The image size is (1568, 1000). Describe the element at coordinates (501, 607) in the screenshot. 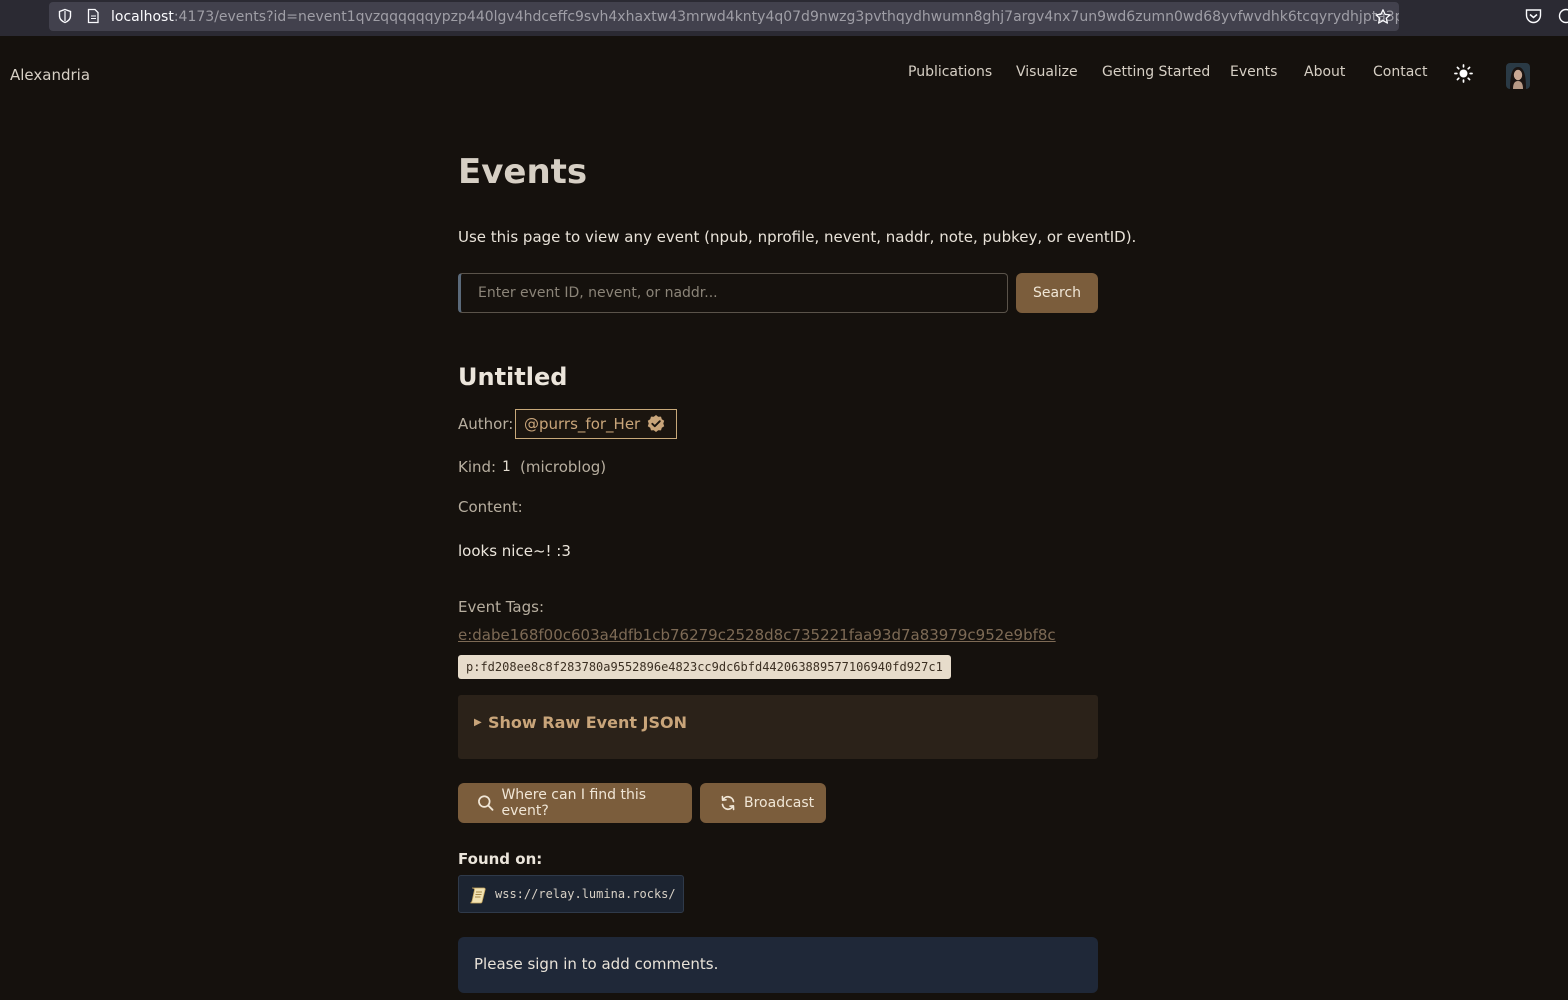

I see `event-tags-label: Event Tags:` at that location.